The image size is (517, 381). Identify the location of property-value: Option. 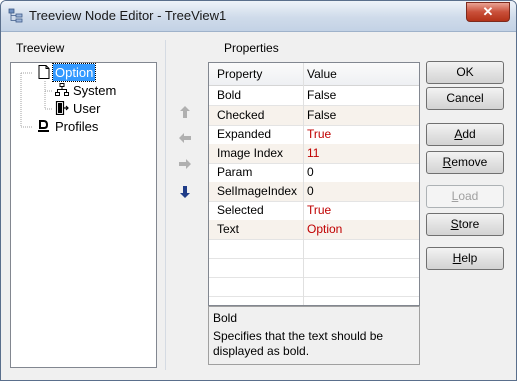
(324, 229).